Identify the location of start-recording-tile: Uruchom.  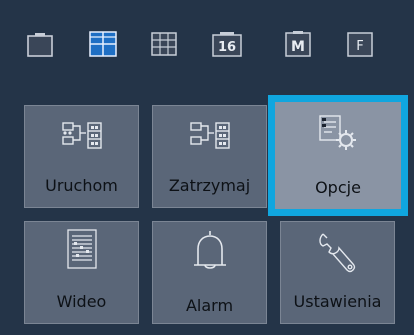
(81, 156).